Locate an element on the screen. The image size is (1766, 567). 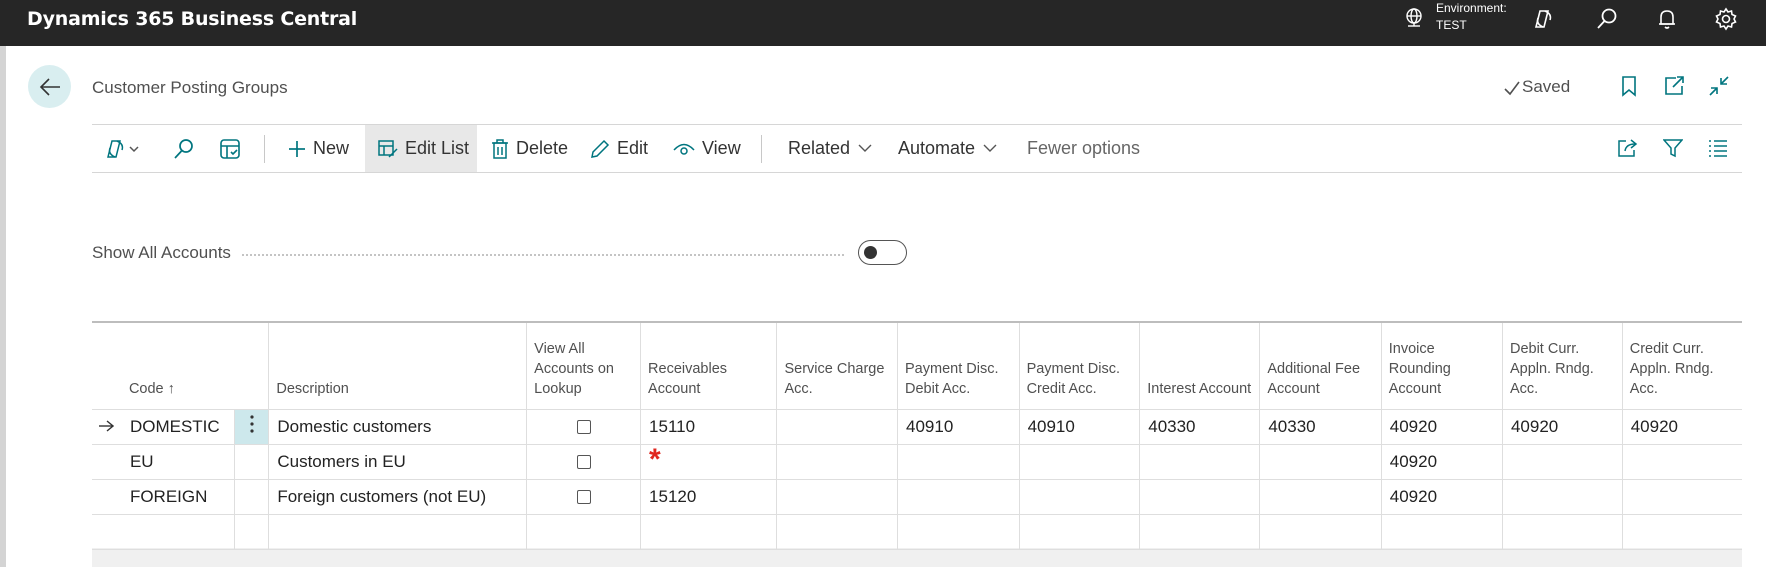
cell-code: FOREIGN is located at coordinates (178, 496).